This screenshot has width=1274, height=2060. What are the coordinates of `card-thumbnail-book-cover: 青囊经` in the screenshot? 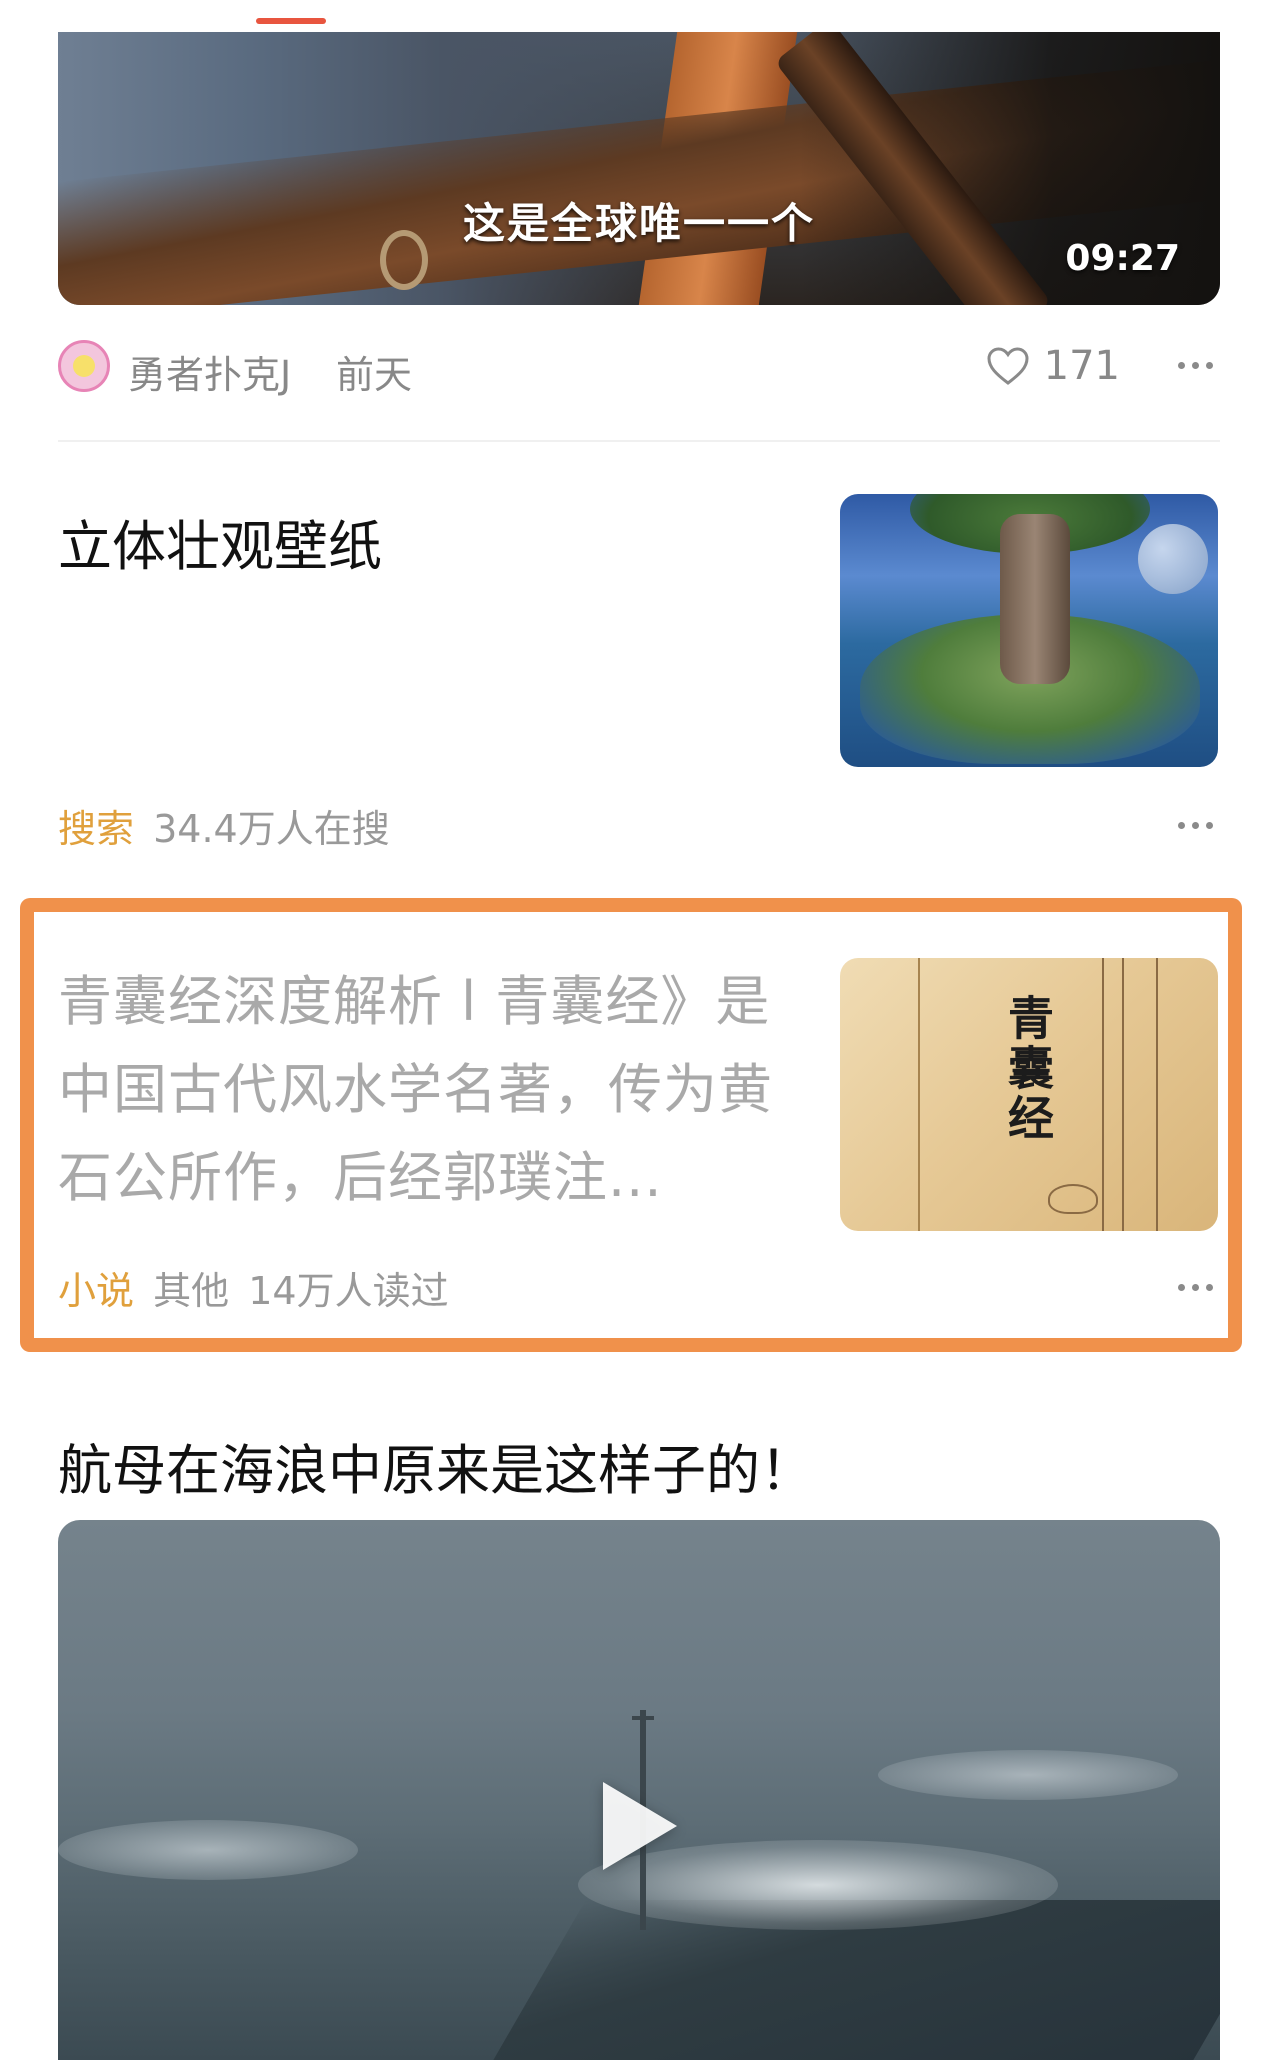 It's located at (1029, 1094).